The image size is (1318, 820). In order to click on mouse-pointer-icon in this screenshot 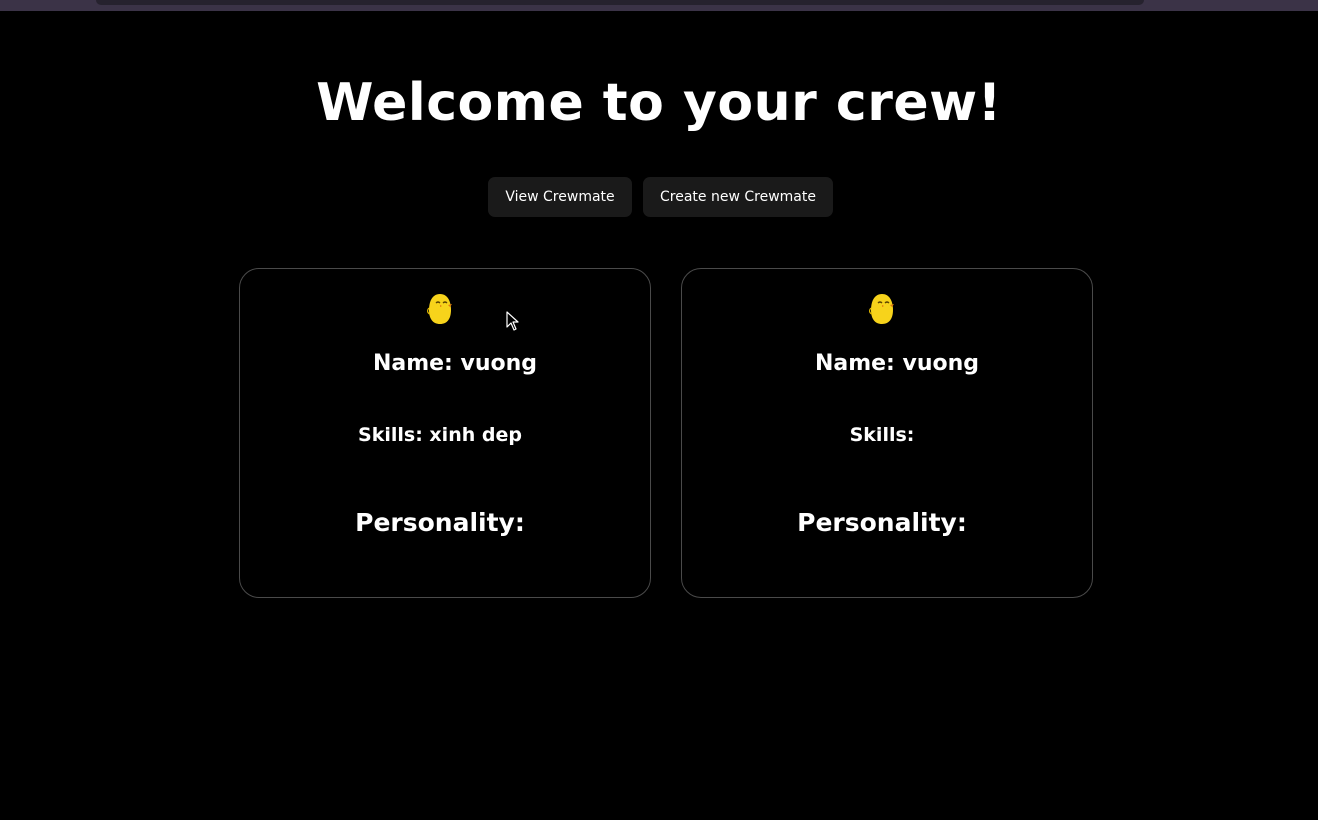, I will do `click(512, 321)`.